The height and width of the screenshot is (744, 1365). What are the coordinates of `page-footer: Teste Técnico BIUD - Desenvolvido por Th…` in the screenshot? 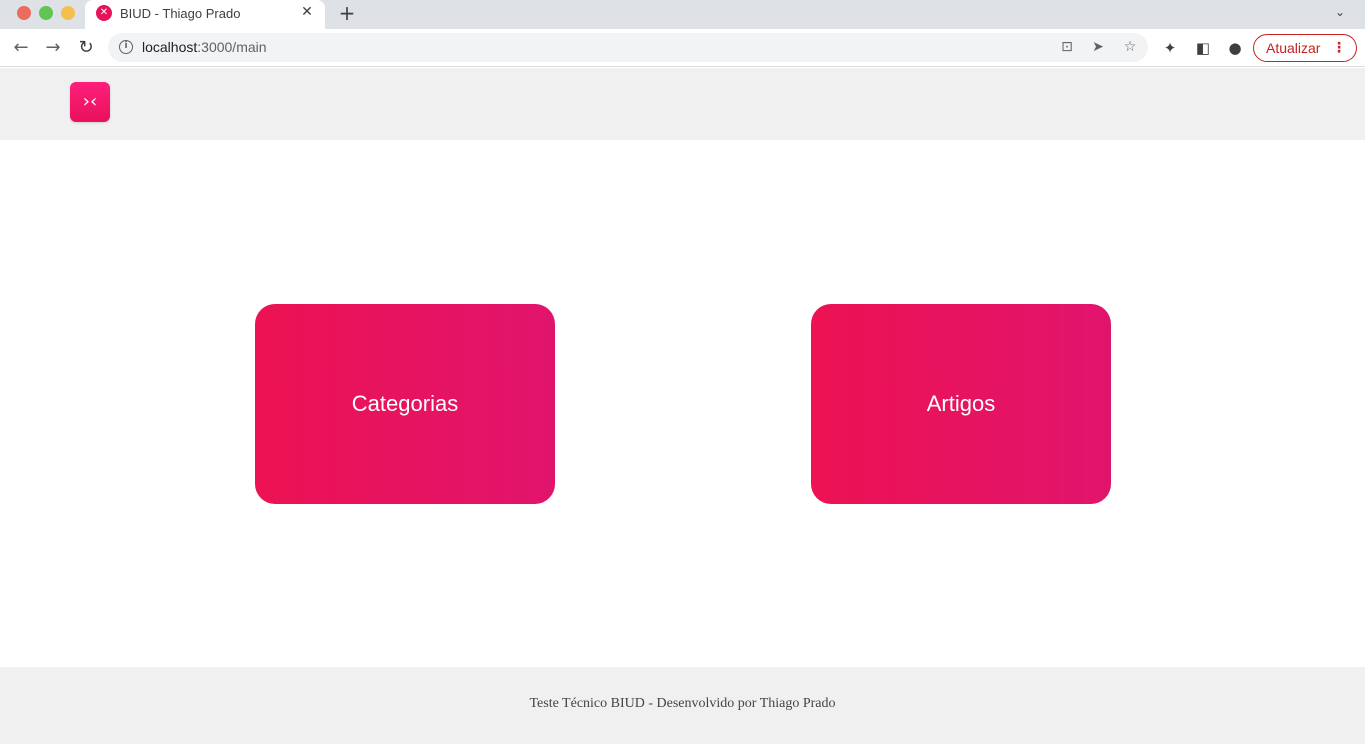 It's located at (682, 705).